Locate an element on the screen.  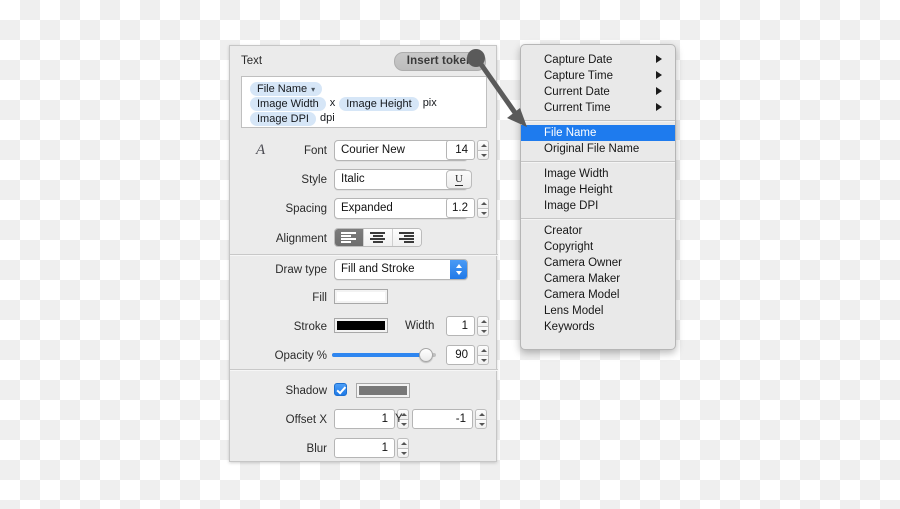
font-size-input: 14 is located at coordinates (460, 150).